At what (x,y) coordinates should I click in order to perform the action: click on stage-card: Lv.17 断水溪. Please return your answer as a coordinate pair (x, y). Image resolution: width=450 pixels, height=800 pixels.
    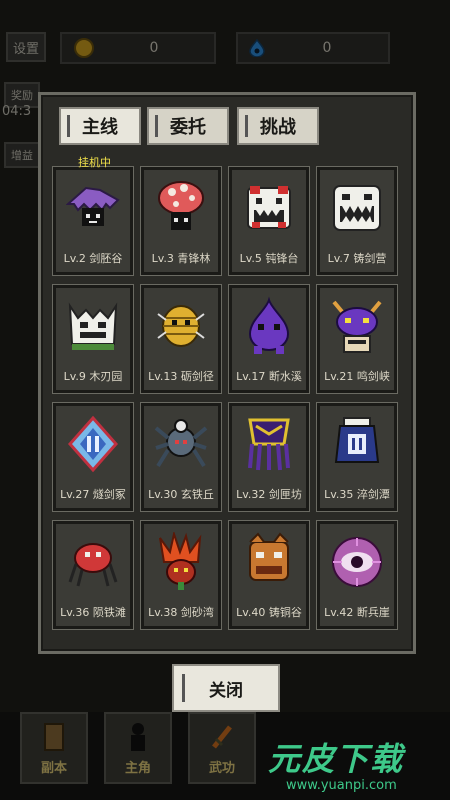
    Looking at the image, I should click on (269, 339).